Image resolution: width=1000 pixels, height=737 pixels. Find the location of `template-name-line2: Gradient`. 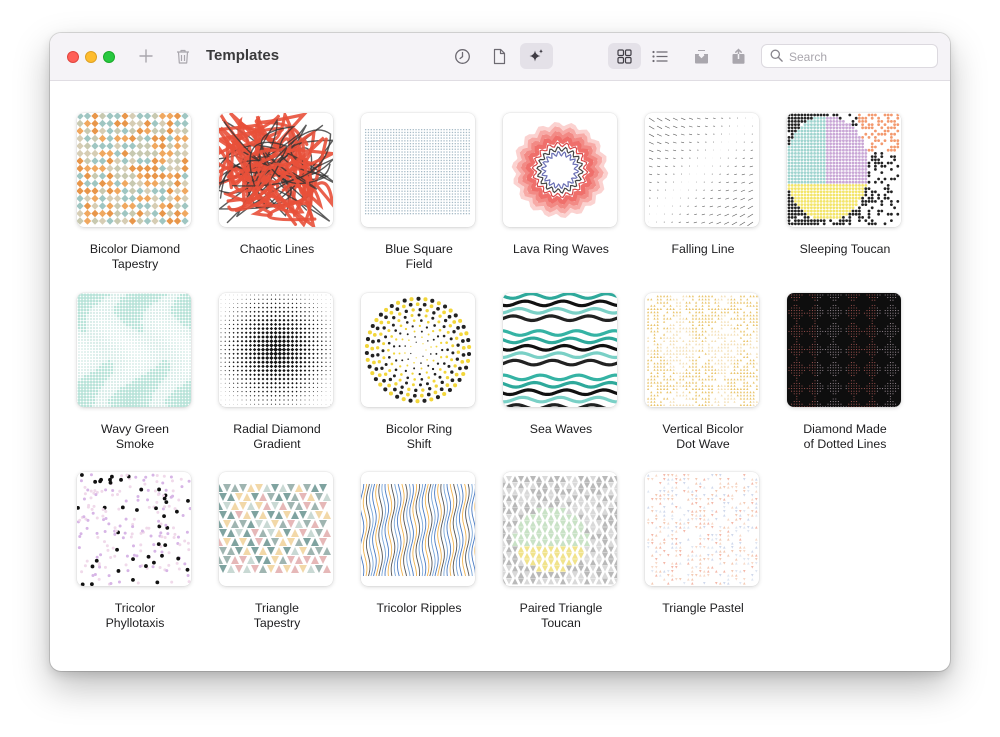

template-name-line2: Gradient is located at coordinates (277, 443).